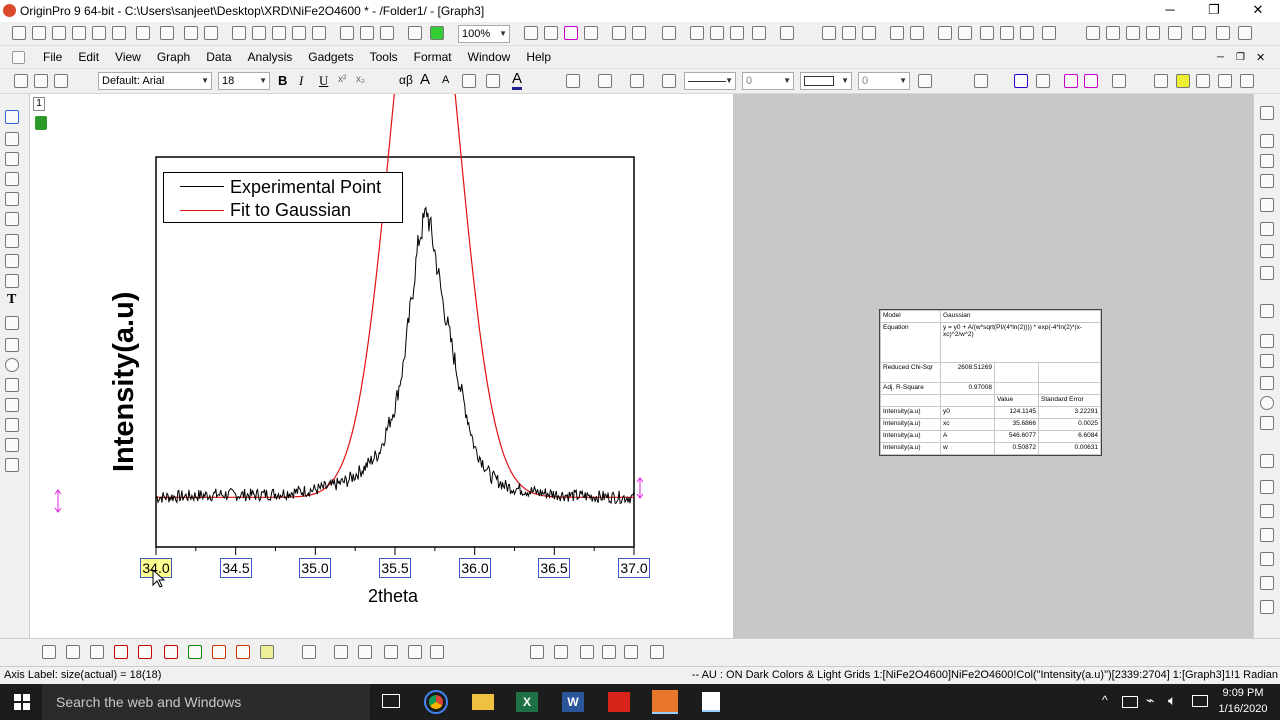 This screenshot has width=1280, height=720. I want to click on menu-graph: Graph, so click(173, 57).